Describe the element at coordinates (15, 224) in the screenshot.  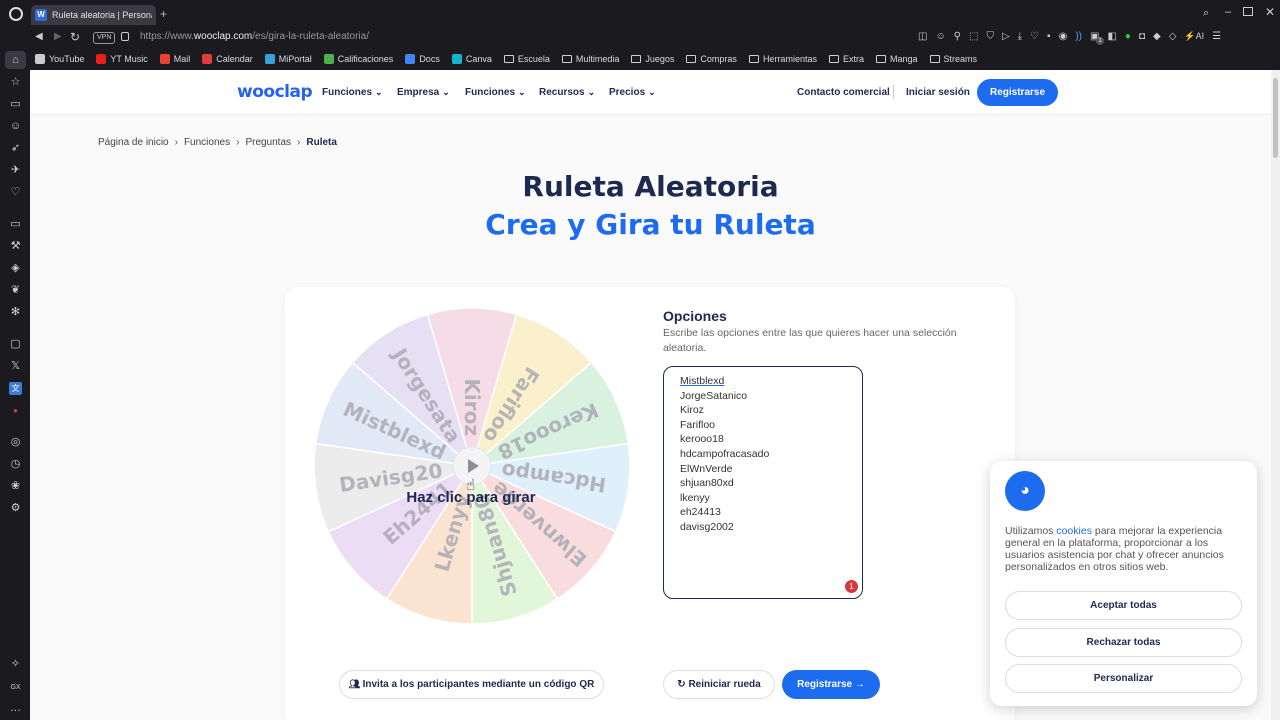
I see `twitch-icon: ▭` at that location.